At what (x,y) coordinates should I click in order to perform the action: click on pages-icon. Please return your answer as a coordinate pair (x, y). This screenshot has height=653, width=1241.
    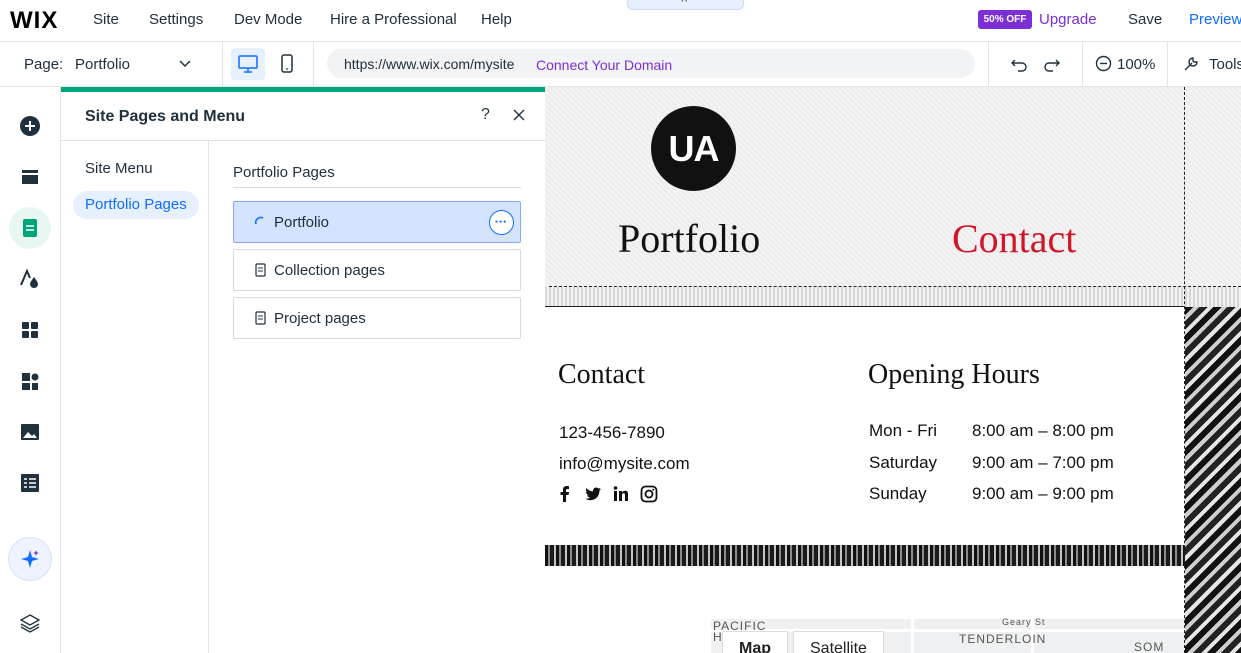
    Looking at the image, I should click on (30, 228).